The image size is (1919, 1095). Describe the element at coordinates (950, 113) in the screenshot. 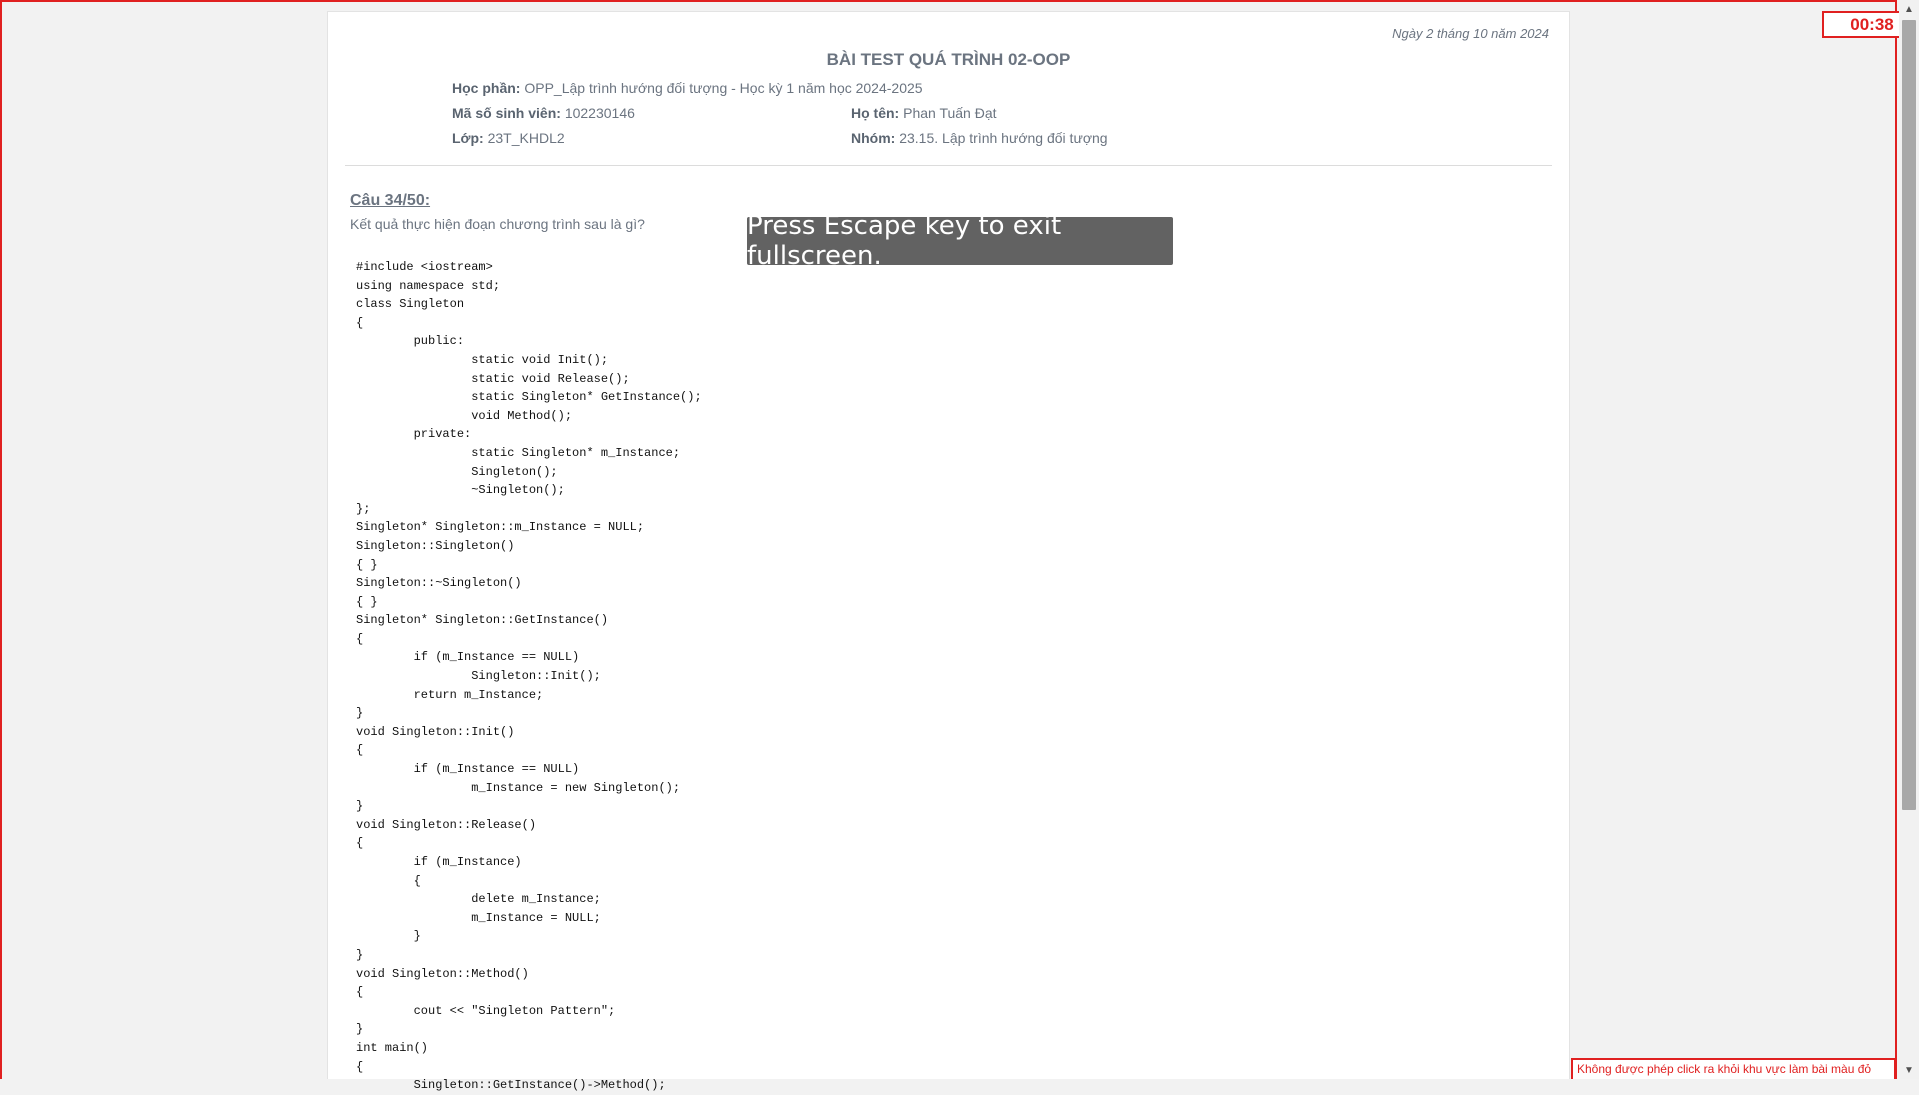

I see `student-name-value: Phan Tuấn Đạt` at that location.